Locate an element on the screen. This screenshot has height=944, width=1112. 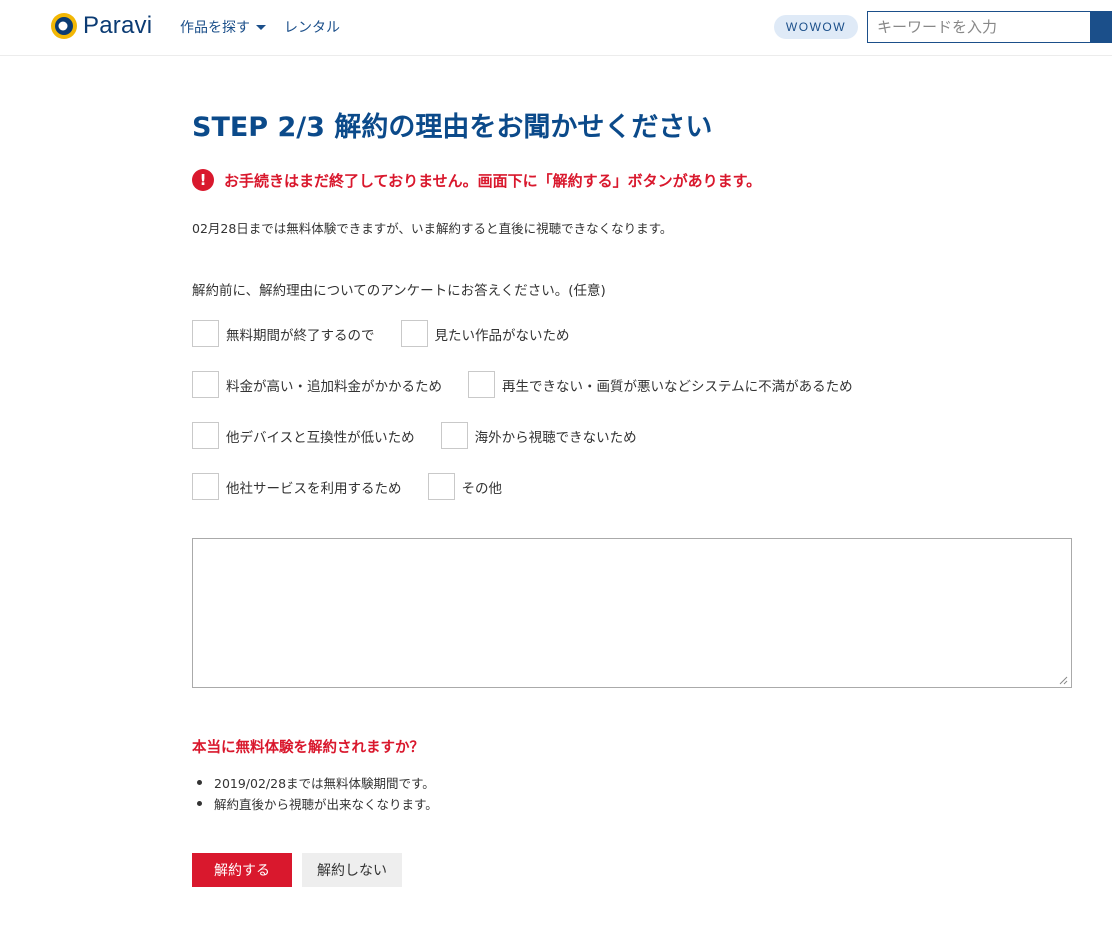
resize-grip-icon is located at coordinates (1063, 680).